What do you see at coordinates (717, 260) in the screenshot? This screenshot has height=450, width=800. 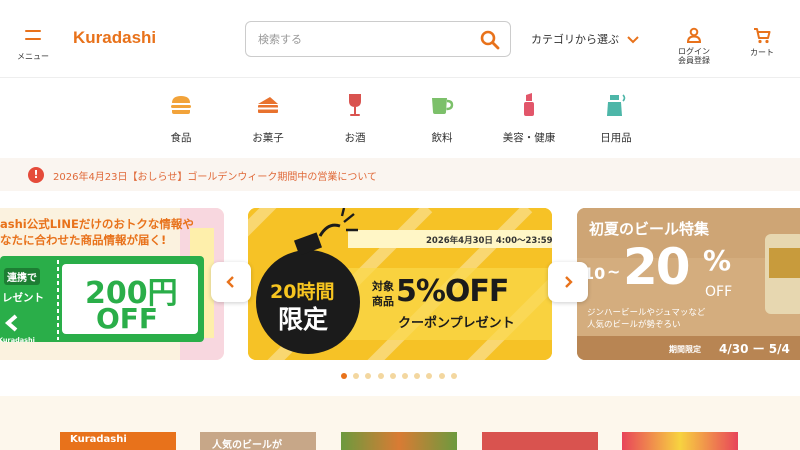 I see `banner-beer-pct: %` at bounding box center [717, 260].